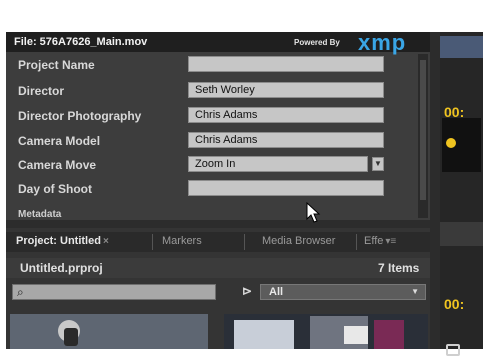  Describe the element at coordinates (80, 116) in the screenshot. I see `field-label: Director Photography` at that location.